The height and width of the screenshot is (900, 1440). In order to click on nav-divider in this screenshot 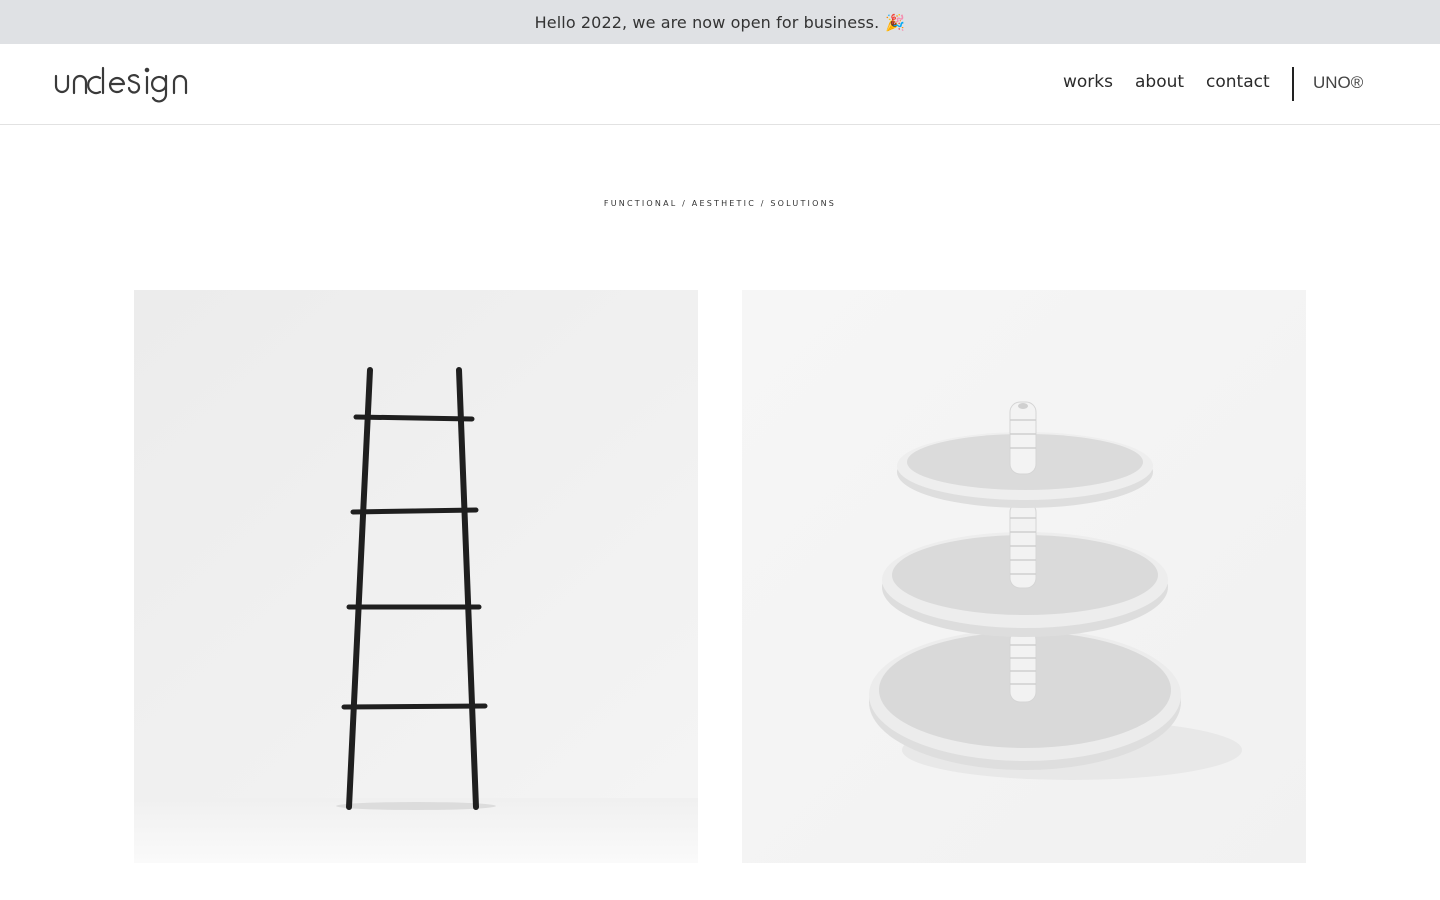, I will do `click(1293, 84)`.